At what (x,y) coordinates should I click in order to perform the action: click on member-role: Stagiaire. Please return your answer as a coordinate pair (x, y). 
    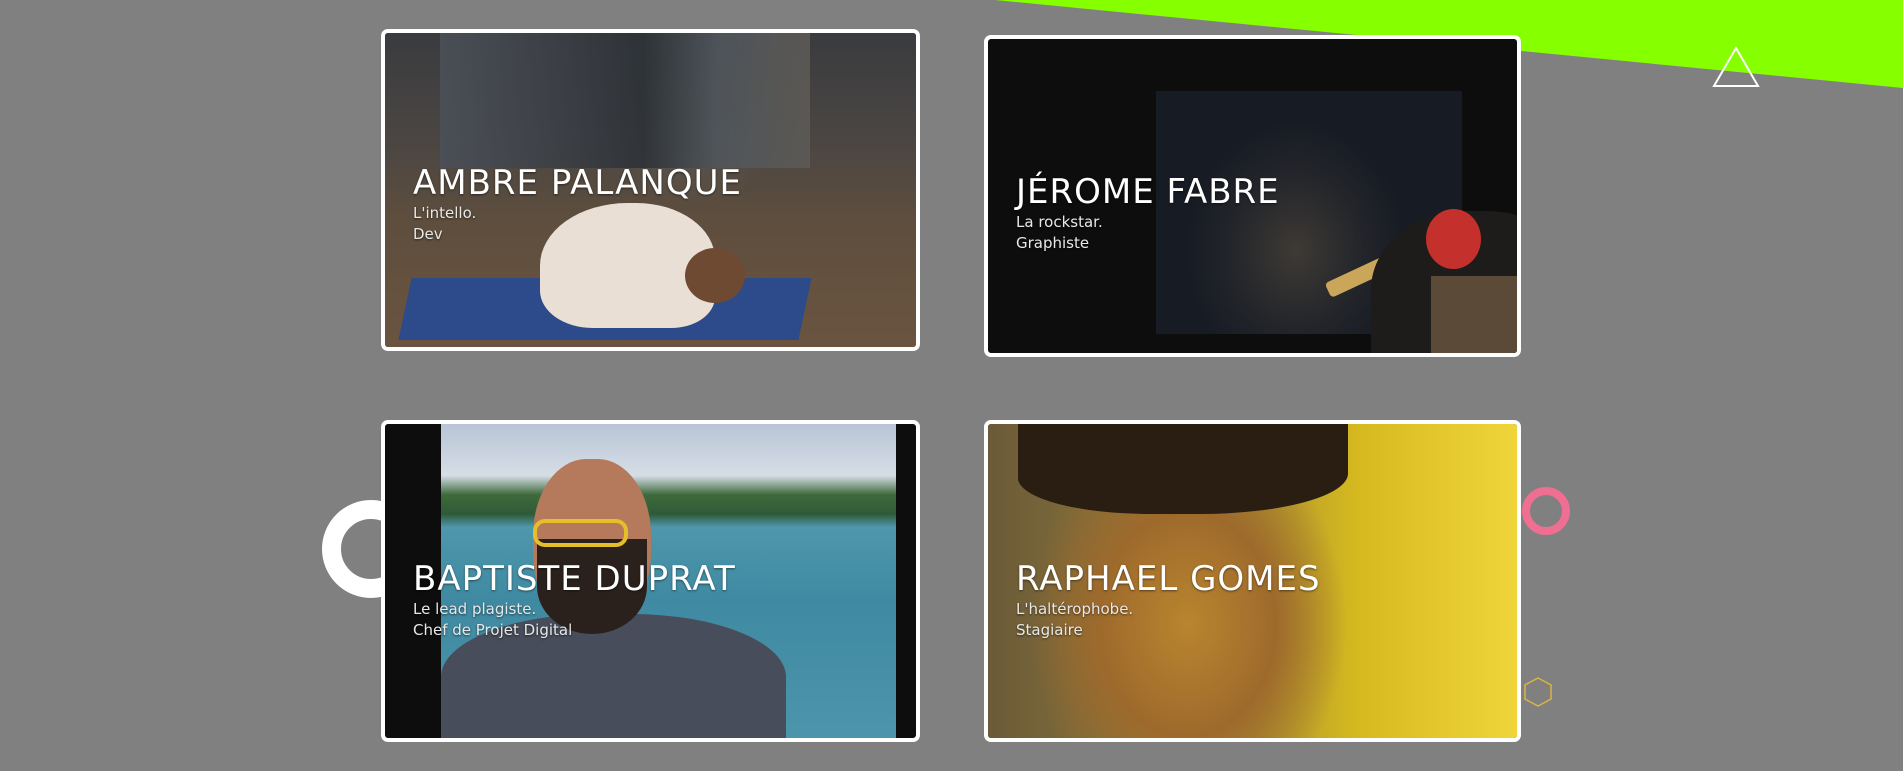
    Looking at the image, I should click on (1049, 630).